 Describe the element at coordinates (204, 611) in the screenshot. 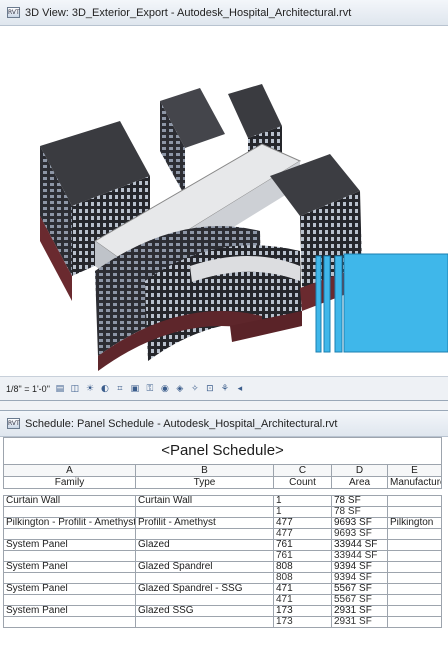

I see `table-cell: Glazed SSG` at that location.